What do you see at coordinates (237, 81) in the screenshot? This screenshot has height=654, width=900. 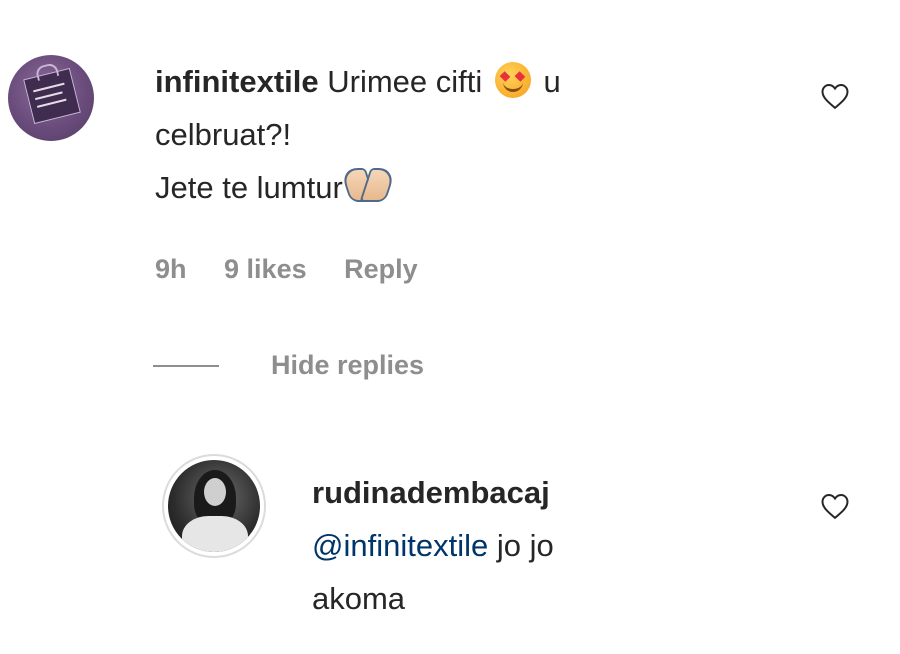 I see `comment-username: infinitextile` at bounding box center [237, 81].